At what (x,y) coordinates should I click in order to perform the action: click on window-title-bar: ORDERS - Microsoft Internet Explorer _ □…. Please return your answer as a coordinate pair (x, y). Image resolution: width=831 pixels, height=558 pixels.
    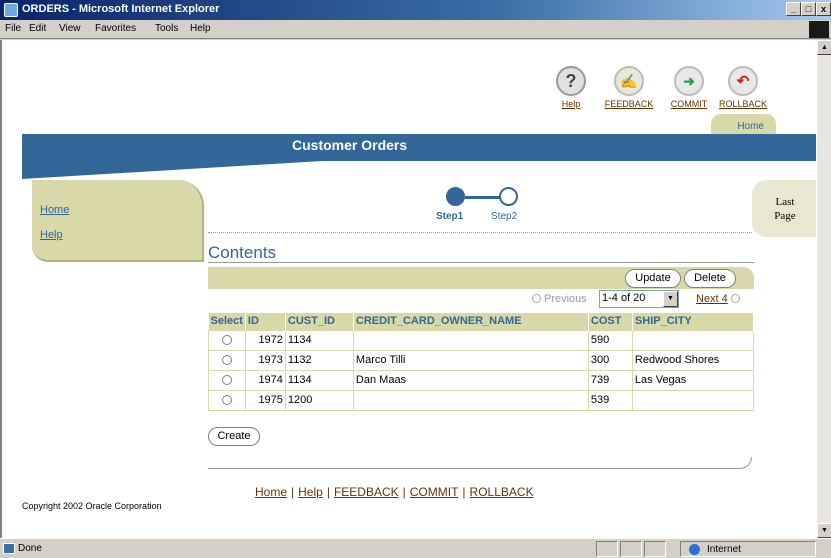
    Looking at the image, I should click on (415, 10).